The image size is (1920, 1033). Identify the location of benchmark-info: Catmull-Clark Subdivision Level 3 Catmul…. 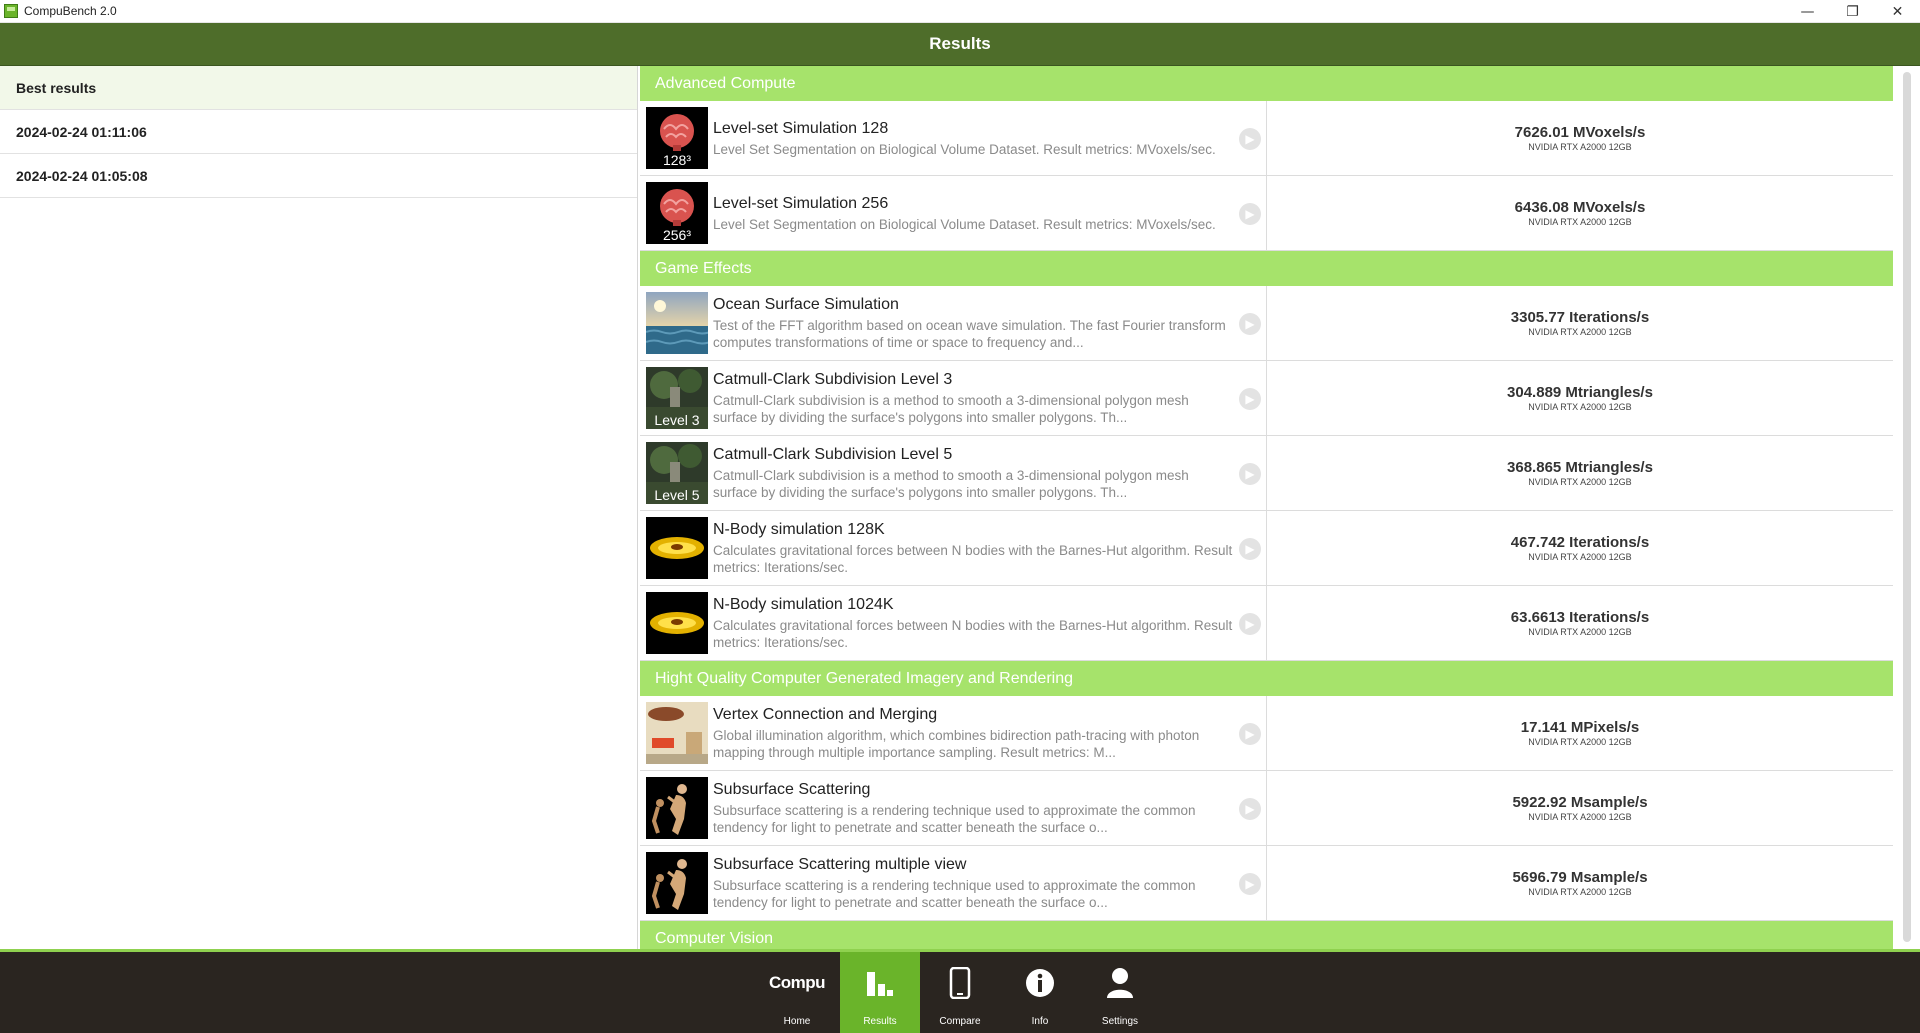
(973, 398).